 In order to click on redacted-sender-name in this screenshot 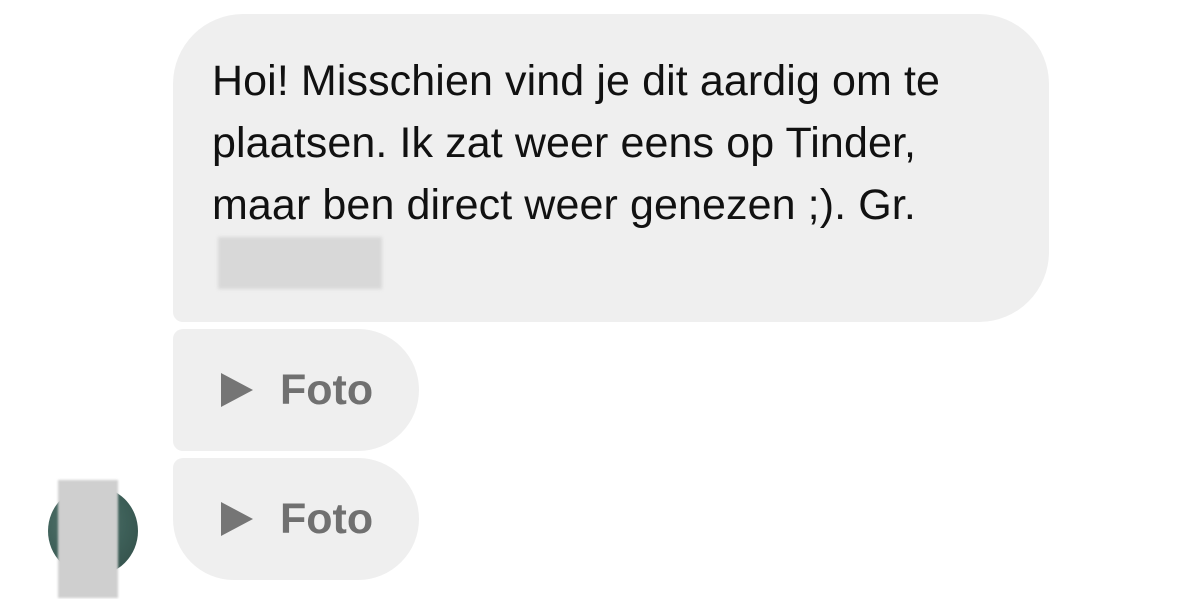, I will do `click(300, 263)`.